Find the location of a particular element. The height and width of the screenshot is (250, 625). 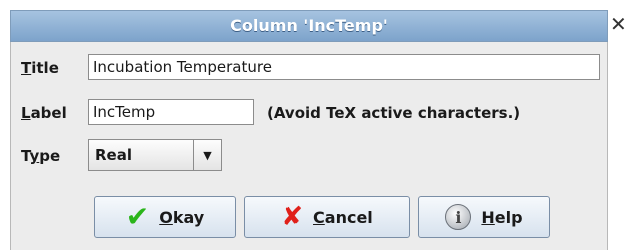

title-label: Title is located at coordinates (40, 68).